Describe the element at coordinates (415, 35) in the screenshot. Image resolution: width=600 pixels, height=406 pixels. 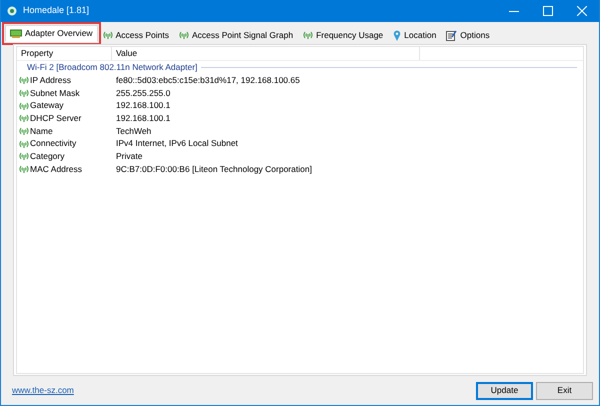
I see `tab: Location` at that location.